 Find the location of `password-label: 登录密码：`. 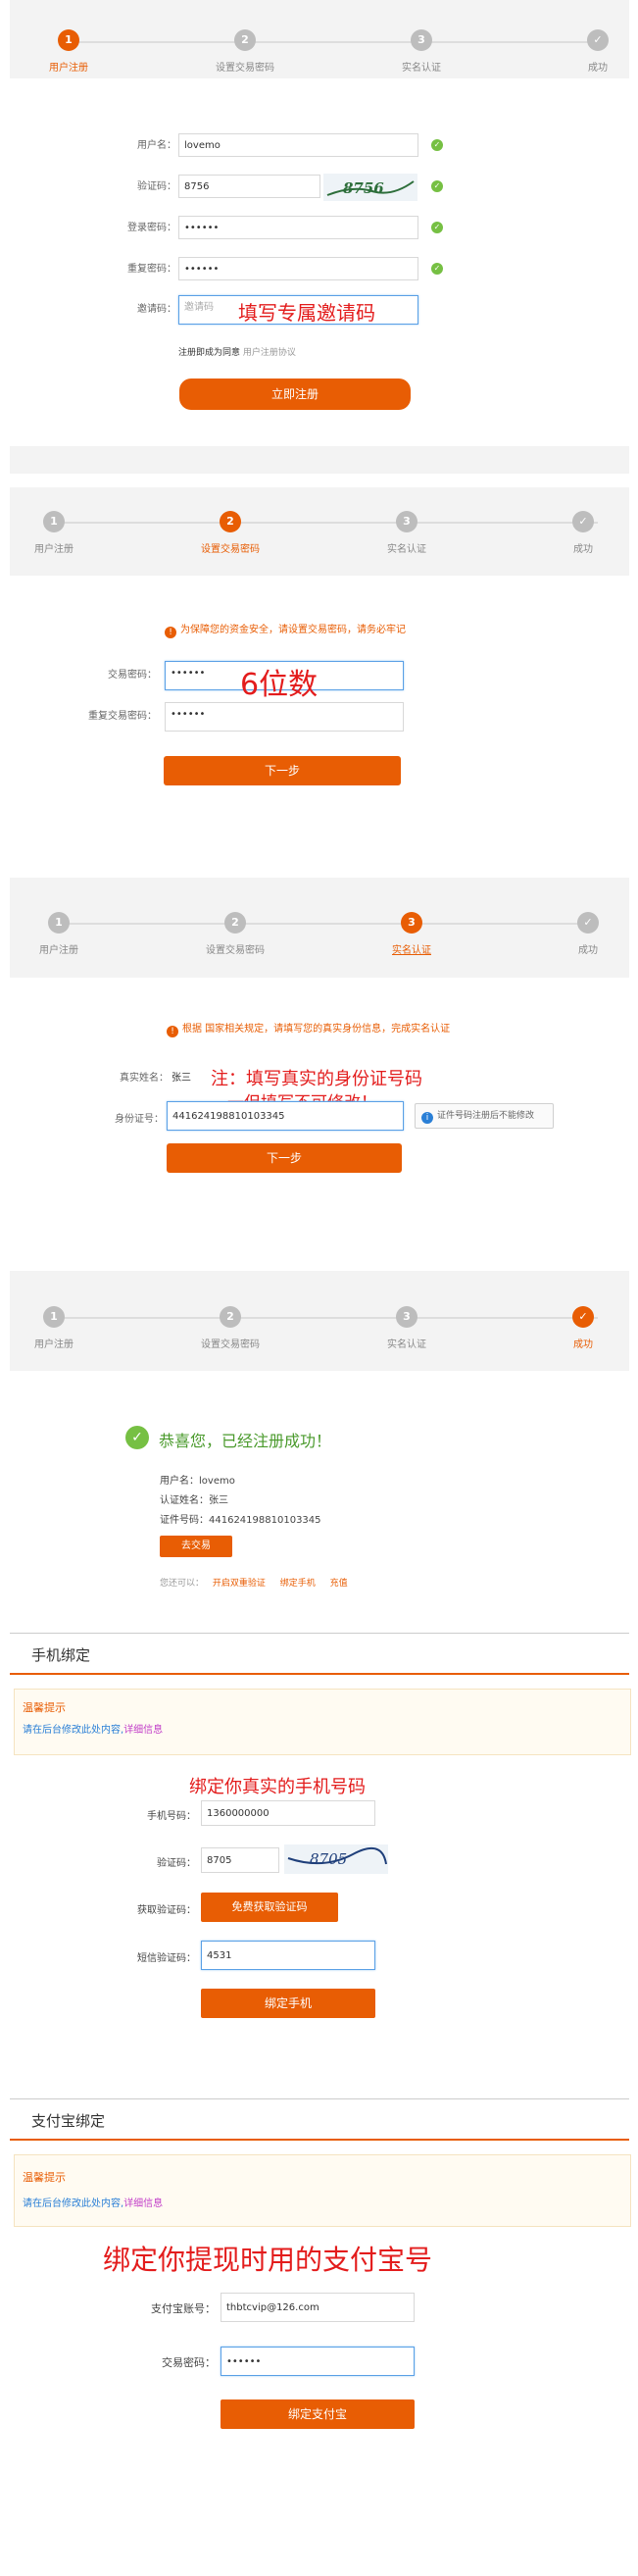

password-label: 登录密码： is located at coordinates (152, 228).